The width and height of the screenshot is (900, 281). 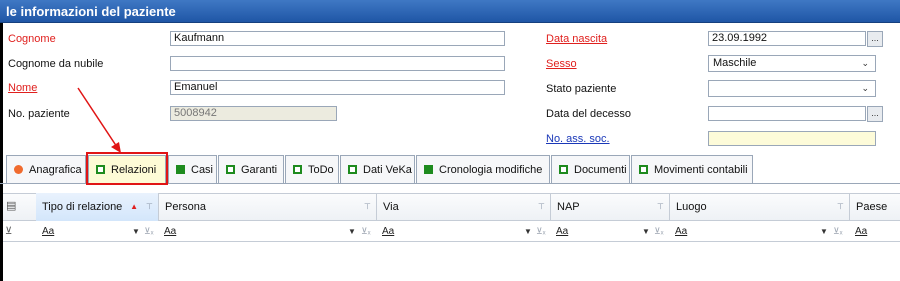 I want to click on data-nascita-field: 23.09.1992, so click(x=787, y=38).